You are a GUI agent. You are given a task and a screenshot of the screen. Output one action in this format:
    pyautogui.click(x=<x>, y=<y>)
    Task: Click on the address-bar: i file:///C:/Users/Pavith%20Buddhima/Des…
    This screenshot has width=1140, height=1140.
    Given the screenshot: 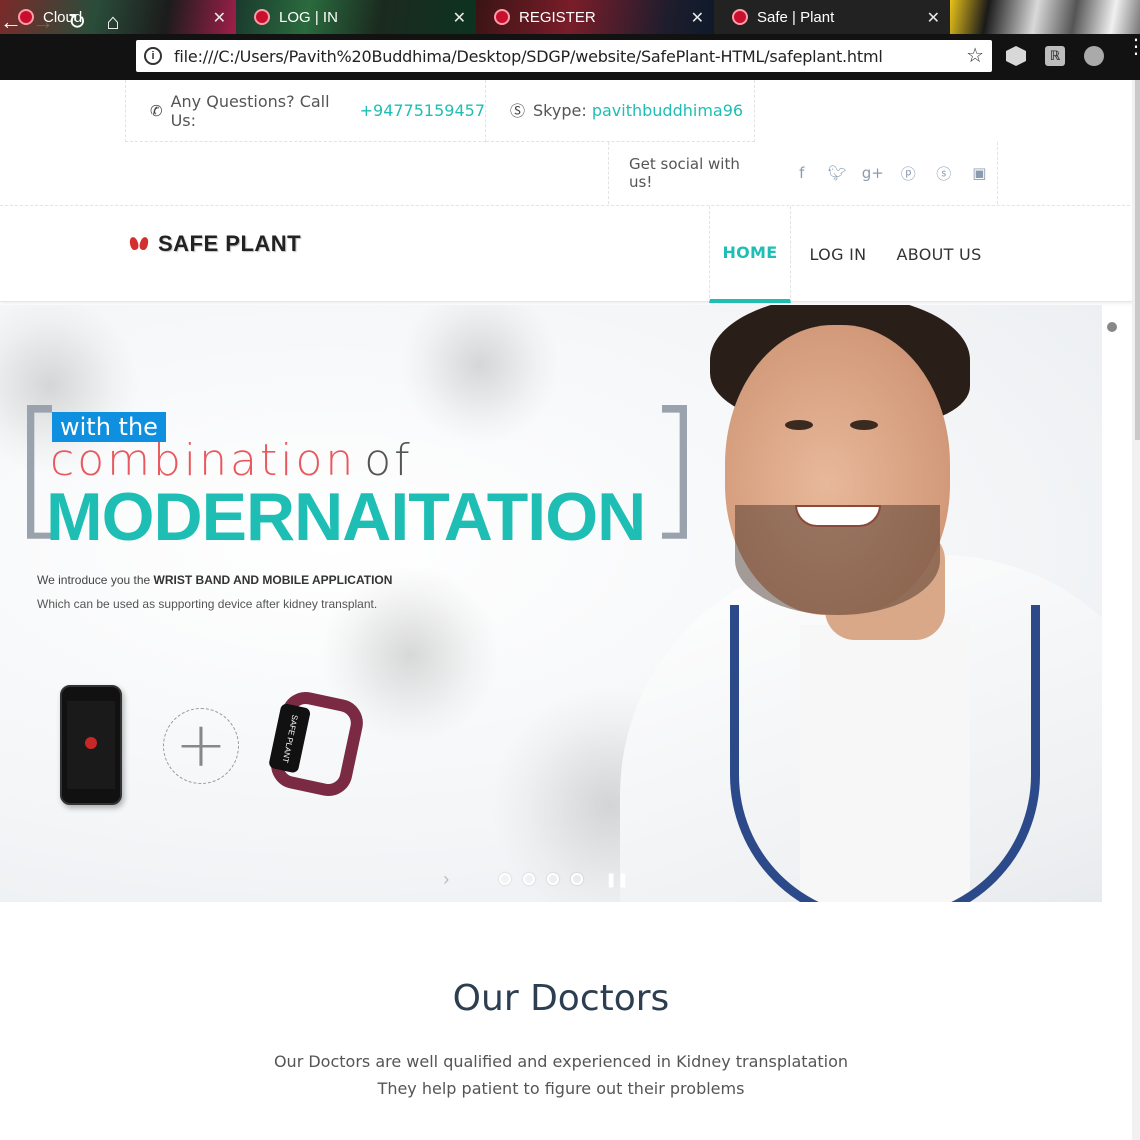 What is the action you would take?
    pyautogui.click(x=564, y=56)
    